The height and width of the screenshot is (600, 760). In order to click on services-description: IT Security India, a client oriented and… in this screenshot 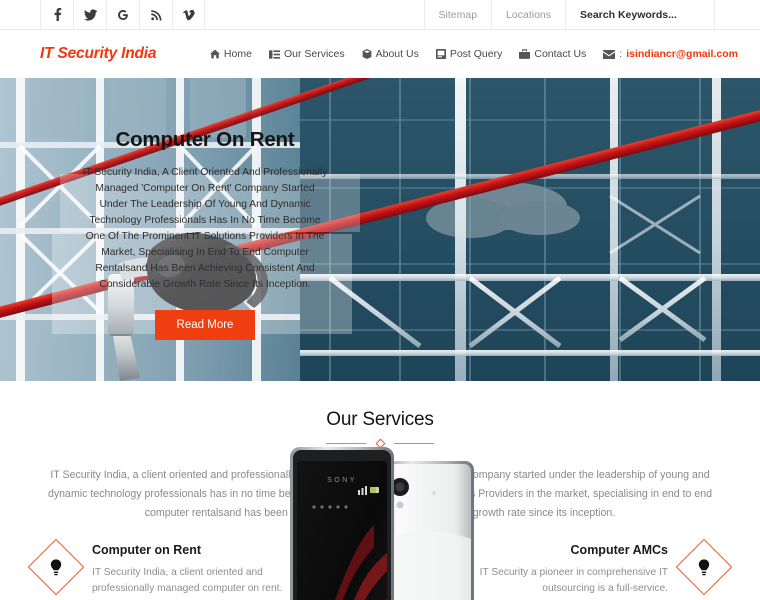, I will do `click(380, 494)`.